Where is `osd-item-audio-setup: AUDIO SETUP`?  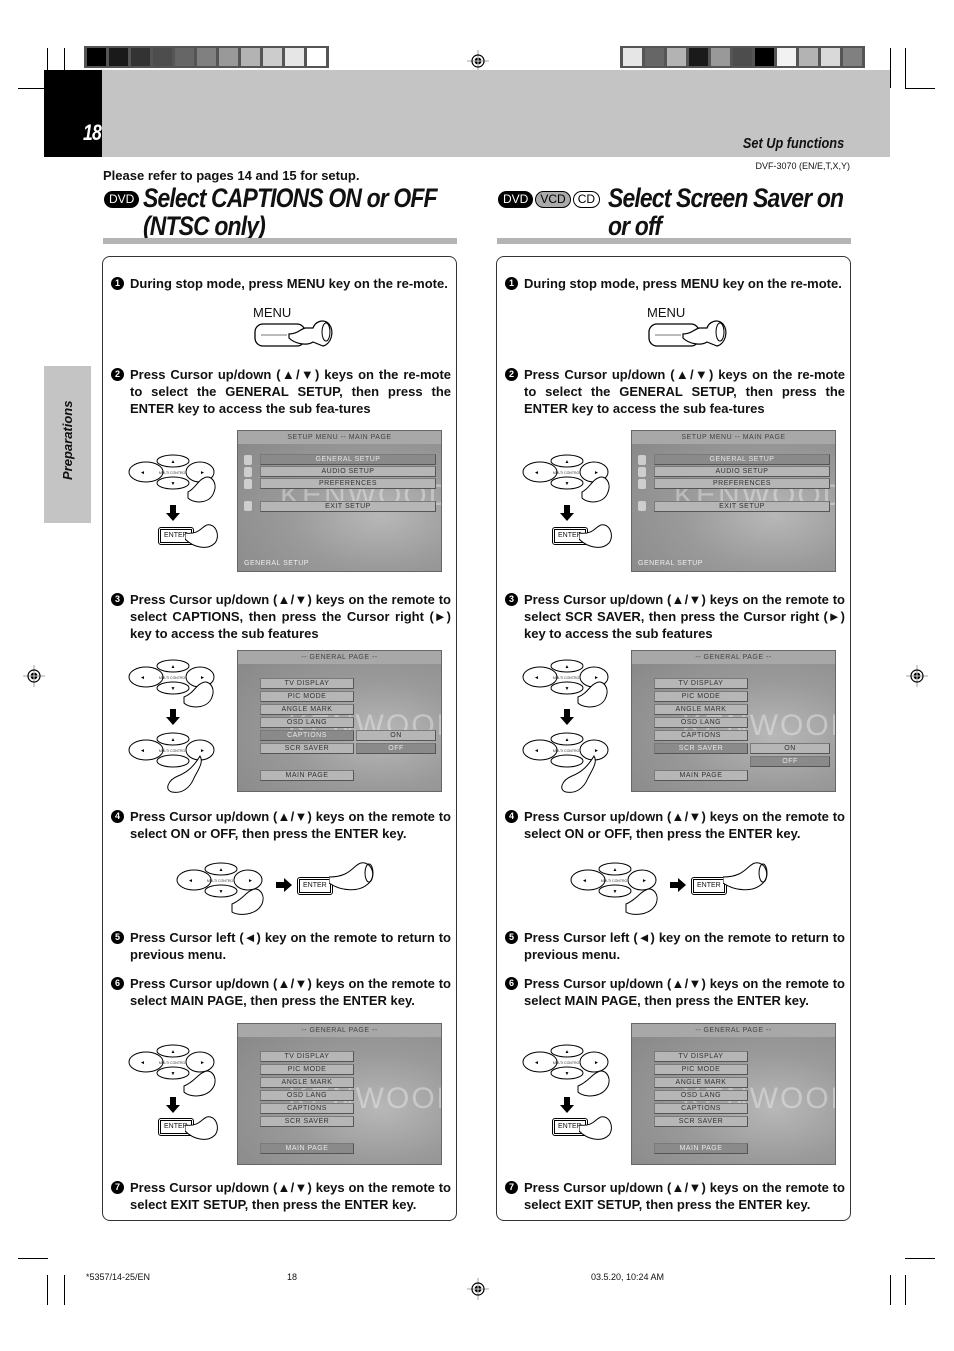
osd-item-audio-setup: AUDIO SETUP is located at coordinates (742, 471).